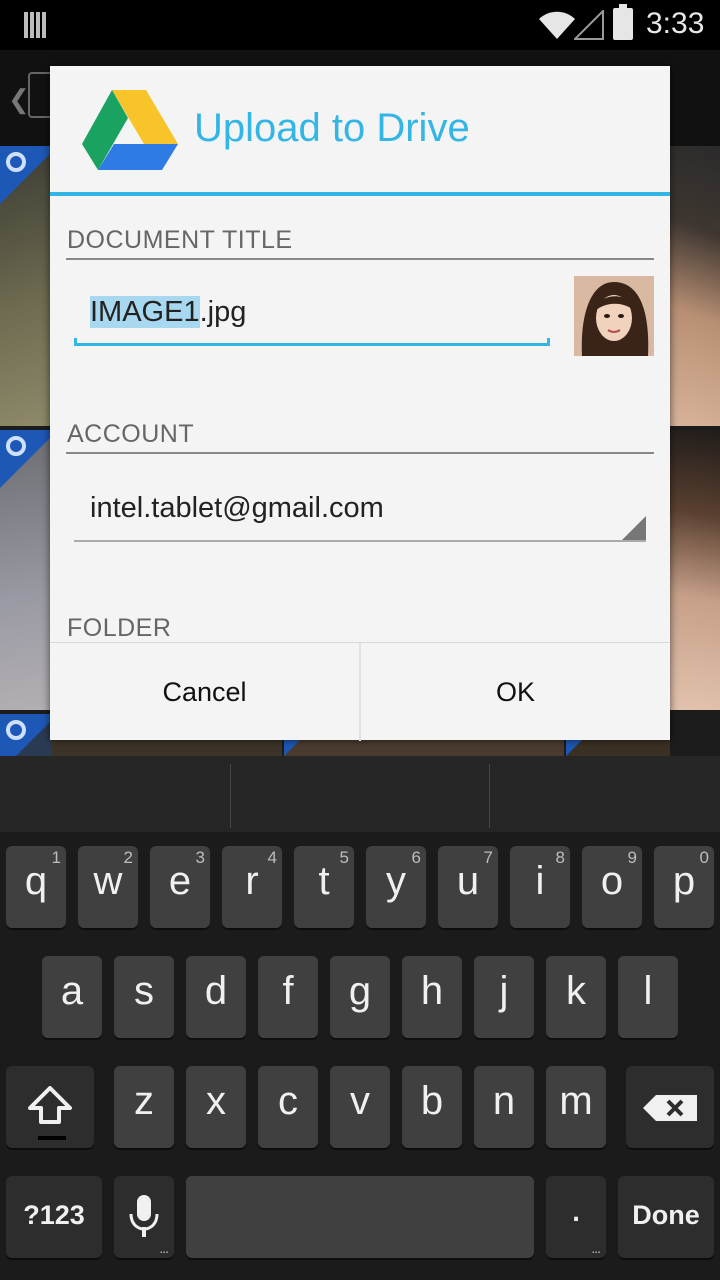 The height and width of the screenshot is (1280, 720). Describe the element at coordinates (36, 25) in the screenshot. I see `notification-icon` at that location.